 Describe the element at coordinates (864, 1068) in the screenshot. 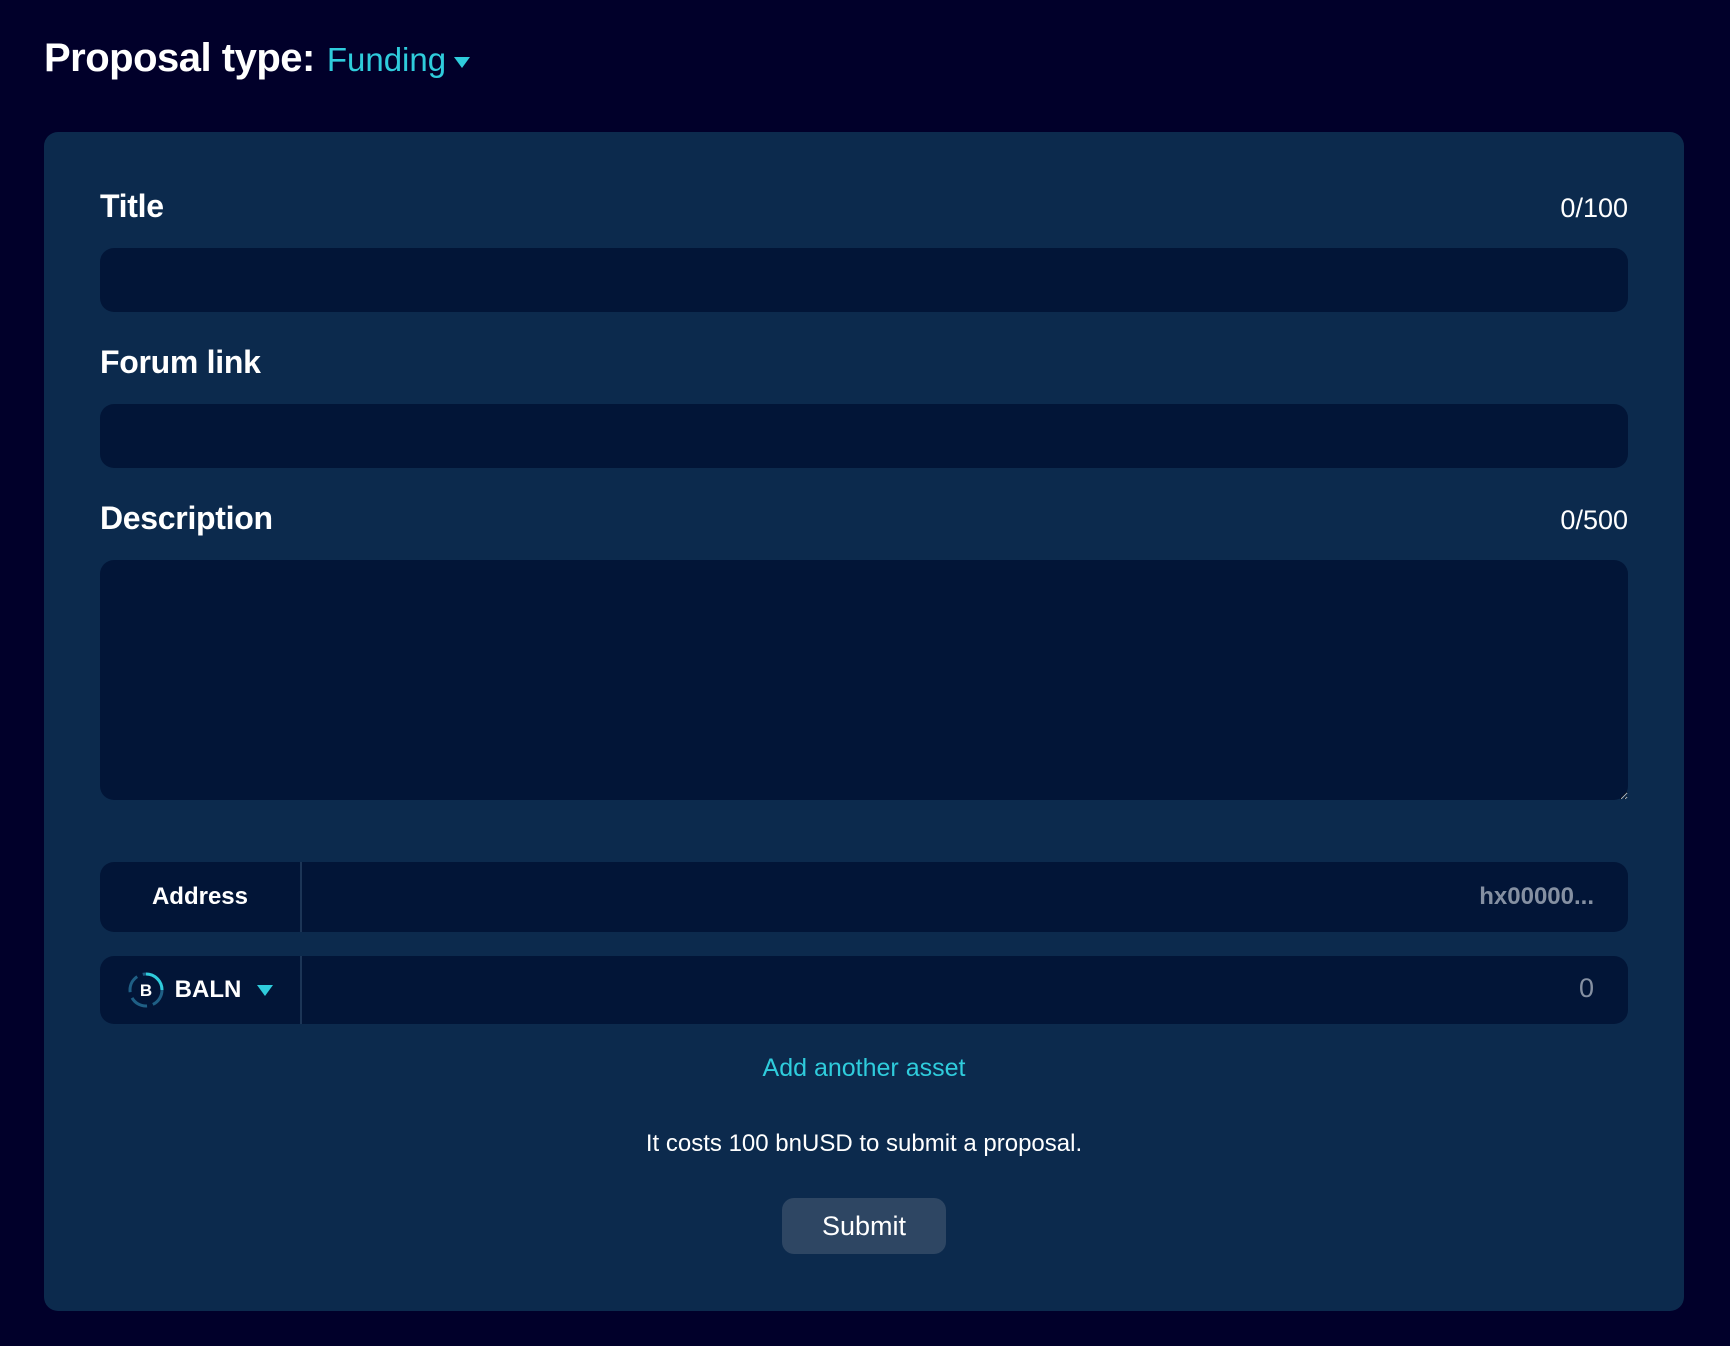

I see `add-another-asset-link: Add another asset` at that location.